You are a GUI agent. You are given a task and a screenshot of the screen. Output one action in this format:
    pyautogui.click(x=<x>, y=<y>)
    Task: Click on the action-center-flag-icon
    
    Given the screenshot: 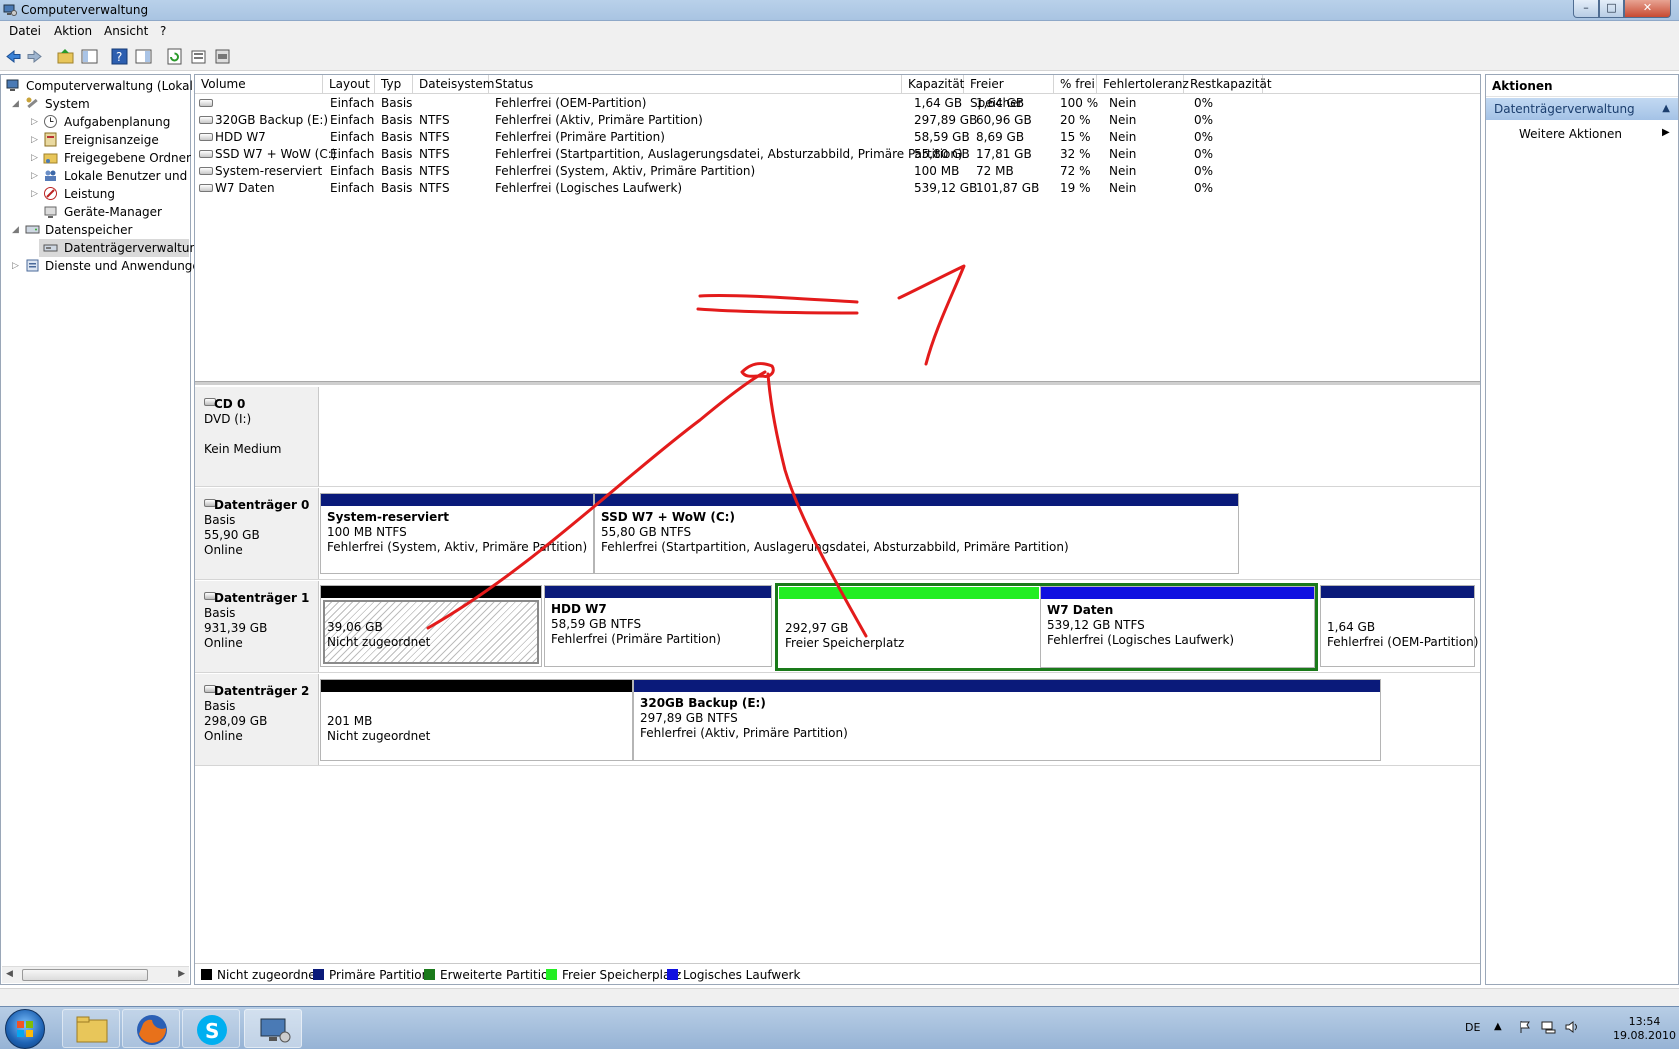 What is the action you would take?
    pyautogui.click(x=1525, y=1027)
    